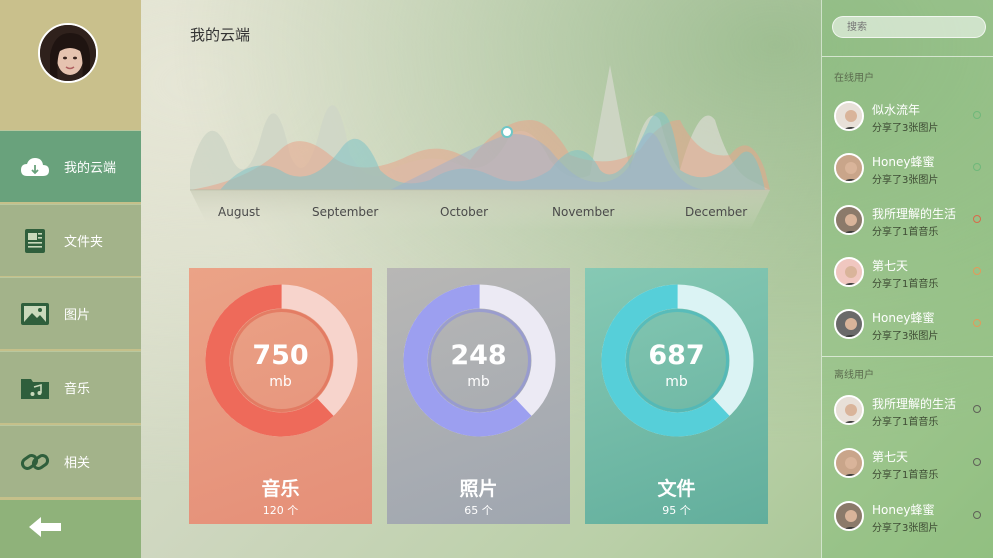 The width and height of the screenshot is (993, 558). Describe the element at coordinates (676, 355) in the screenshot. I see `usage-value: 687` at that location.